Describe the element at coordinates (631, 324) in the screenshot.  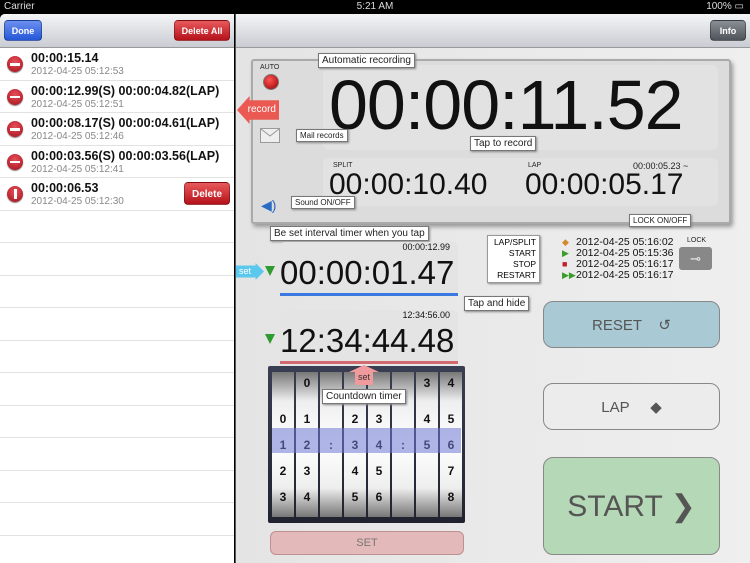
I see `reset-button: RESET ↺` at that location.